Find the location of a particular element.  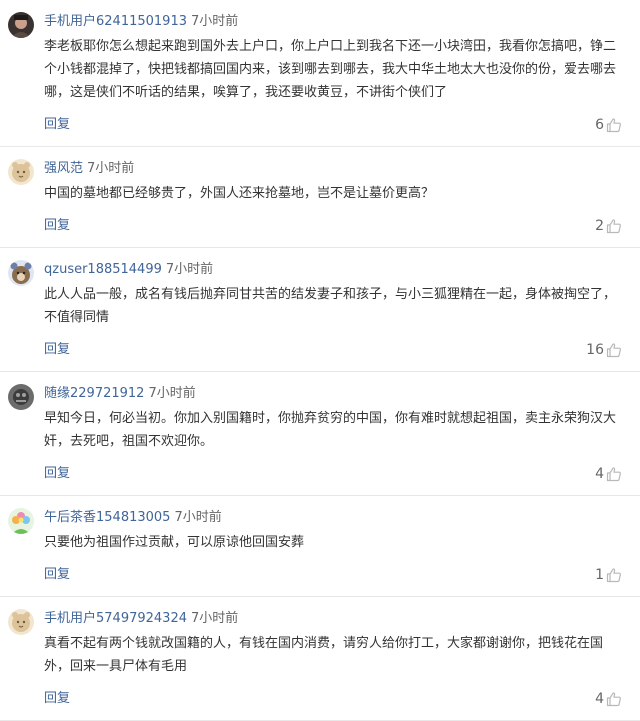

comment-meta: 随缘229721912 7小时前 is located at coordinates (333, 394).